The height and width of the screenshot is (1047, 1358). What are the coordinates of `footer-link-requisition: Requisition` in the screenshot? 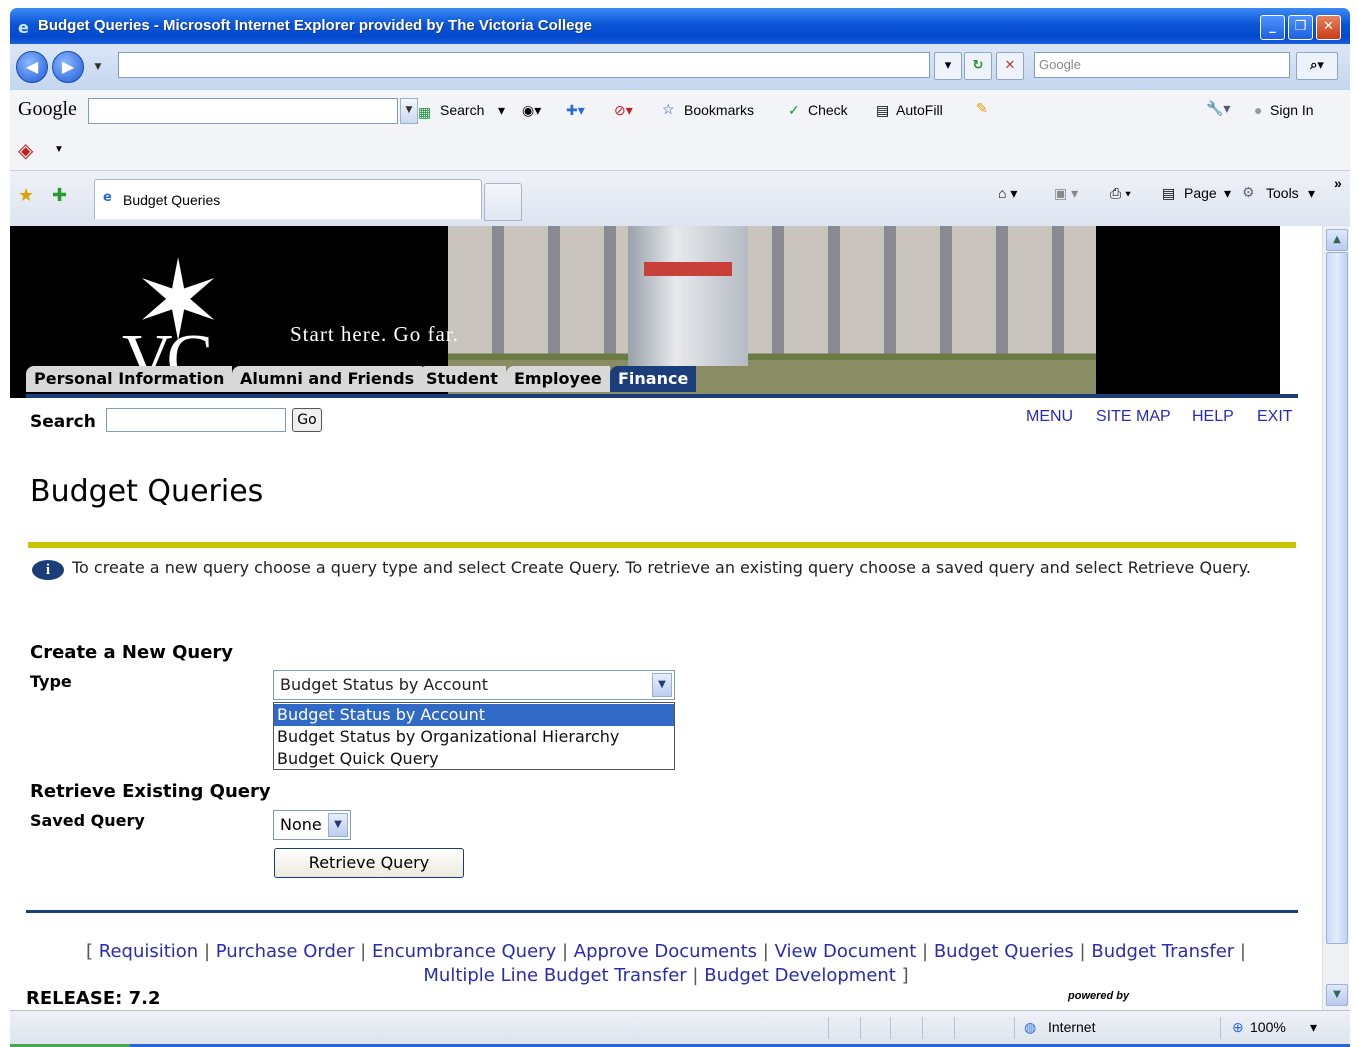 It's located at (148, 951).